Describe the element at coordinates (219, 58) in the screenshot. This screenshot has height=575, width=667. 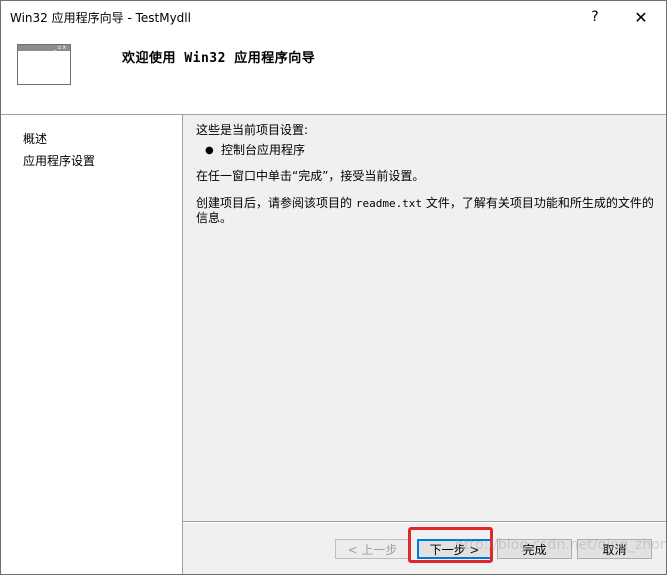
I see `header-title: 欢迎使用 Win32 应用程序向导` at that location.